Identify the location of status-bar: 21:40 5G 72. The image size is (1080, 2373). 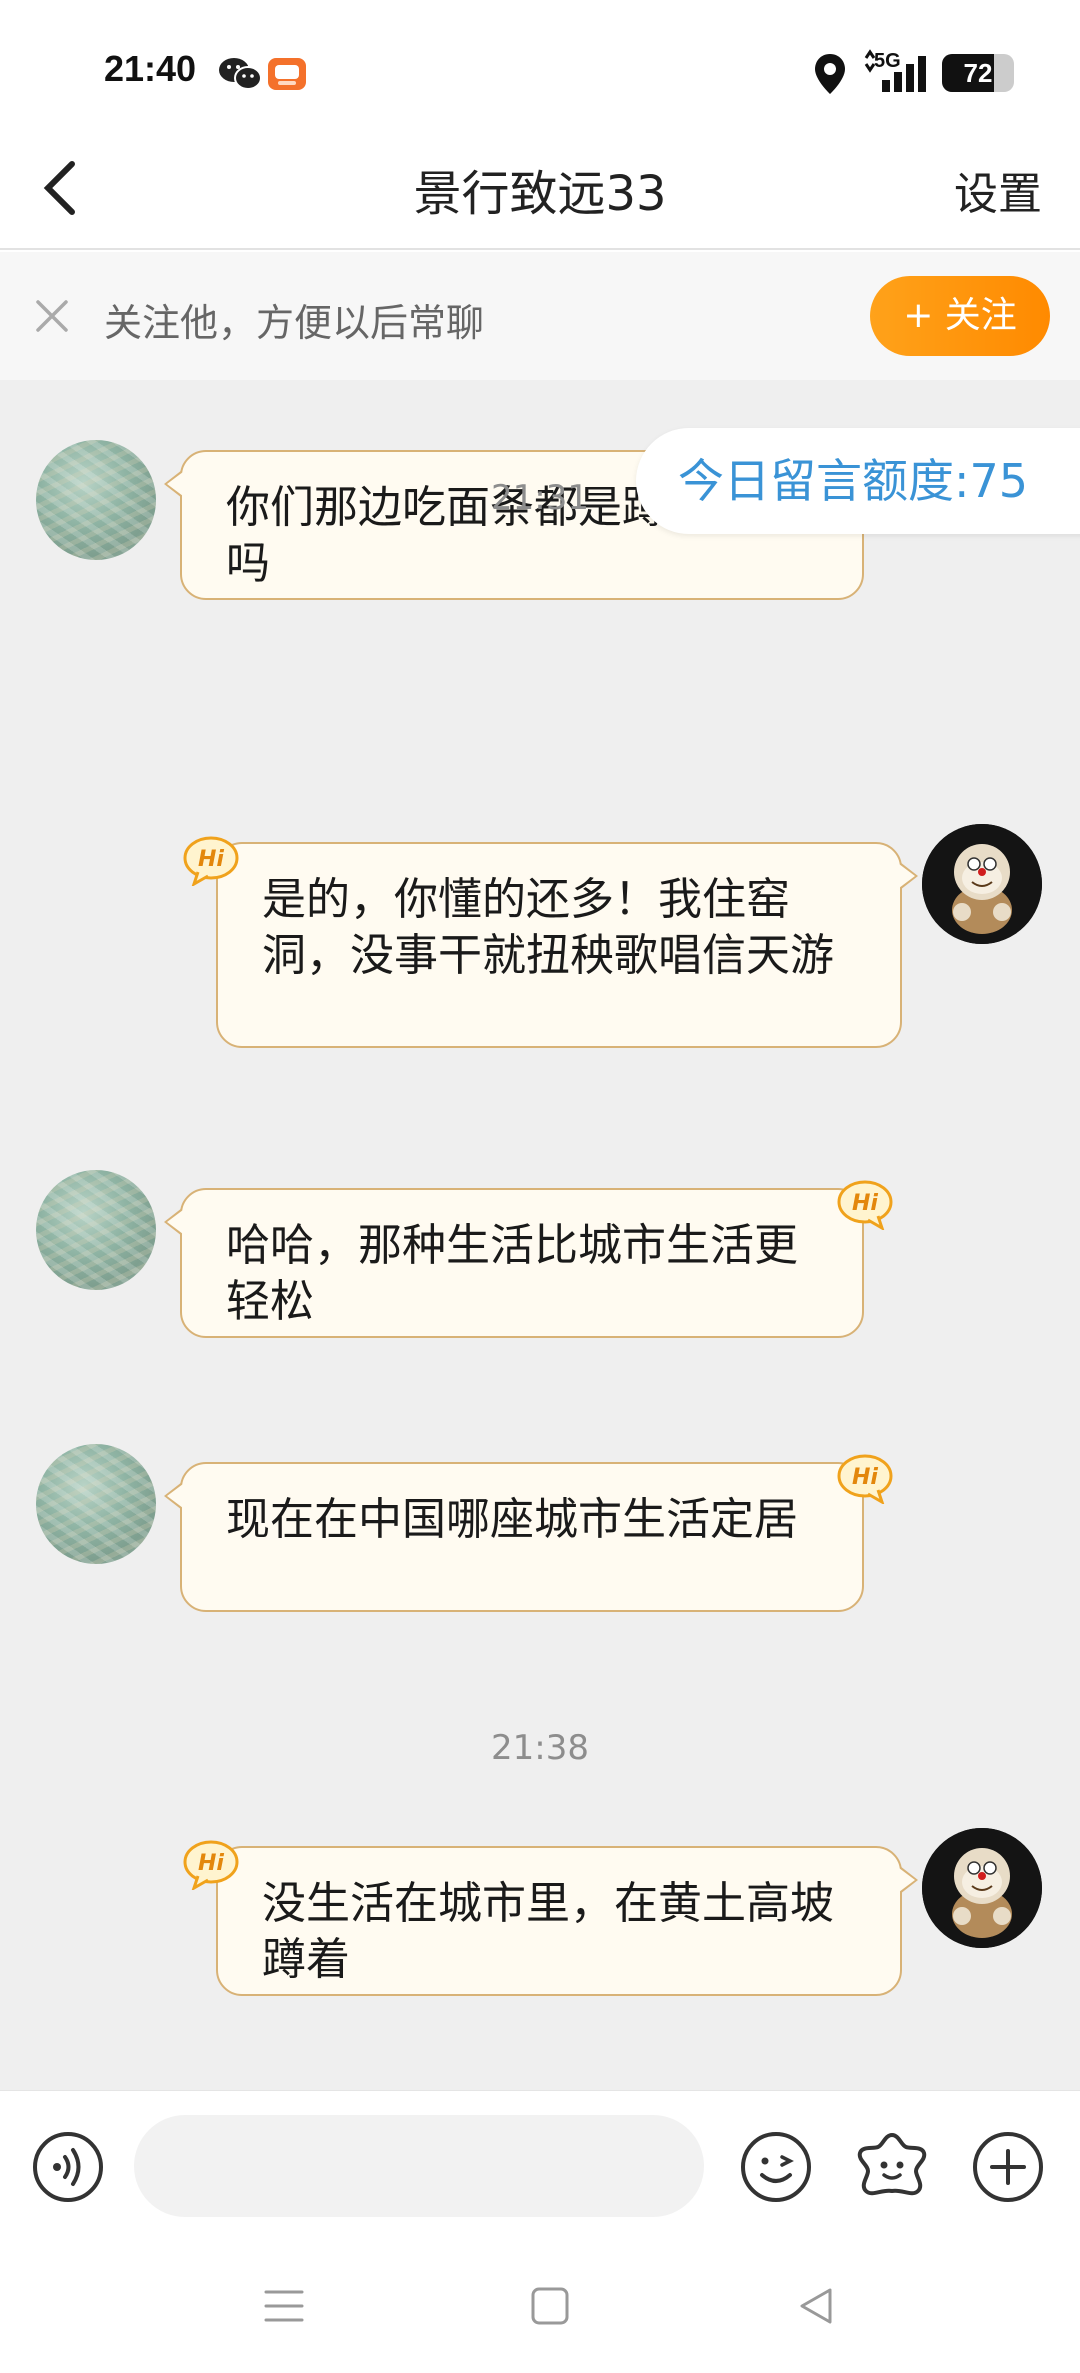
(540, 65).